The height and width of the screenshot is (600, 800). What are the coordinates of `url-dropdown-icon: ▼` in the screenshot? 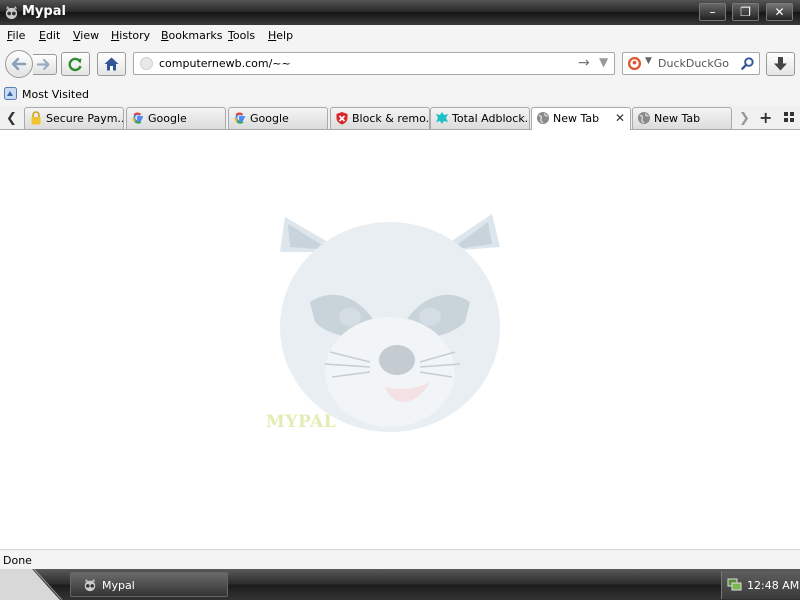 It's located at (603, 62).